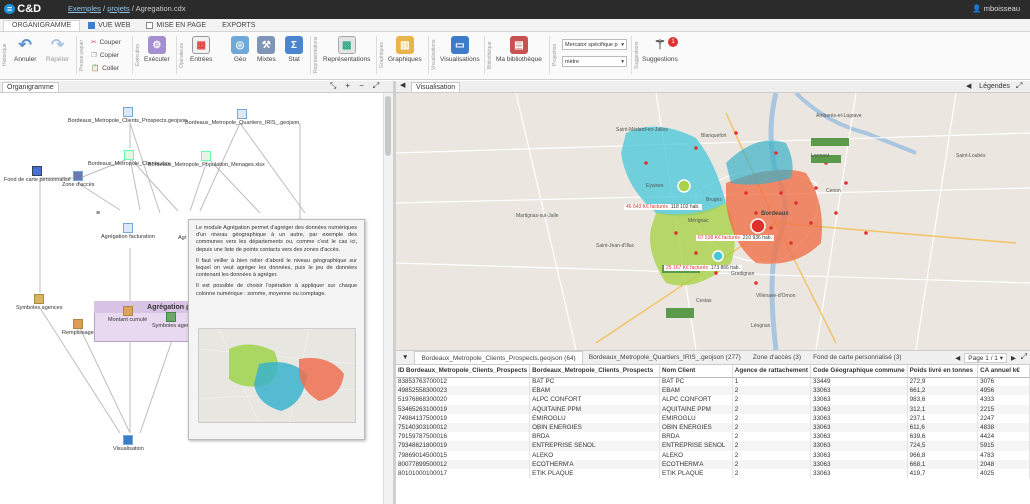 This screenshot has width=1030, height=504. What do you see at coordinates (127, 314) in the screenshot?
I see `node-montant: Montant cumulé` at bounding box center [127, 314].